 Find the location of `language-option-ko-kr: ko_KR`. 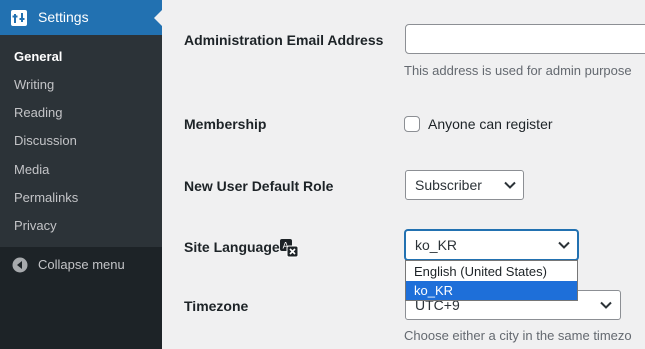

language-option-ko-kr: ko_KR is located at coordinates (491, 290).